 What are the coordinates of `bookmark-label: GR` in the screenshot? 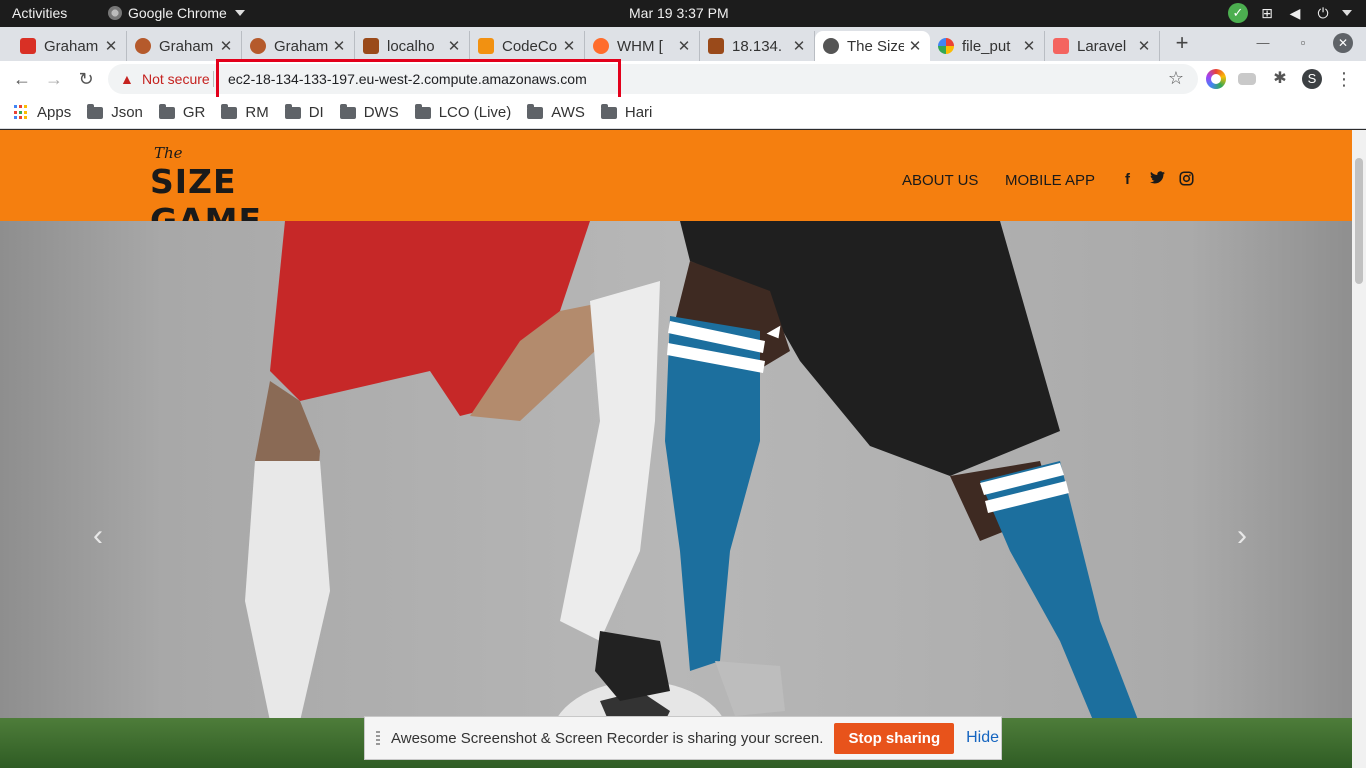 It's located at (194, 112).